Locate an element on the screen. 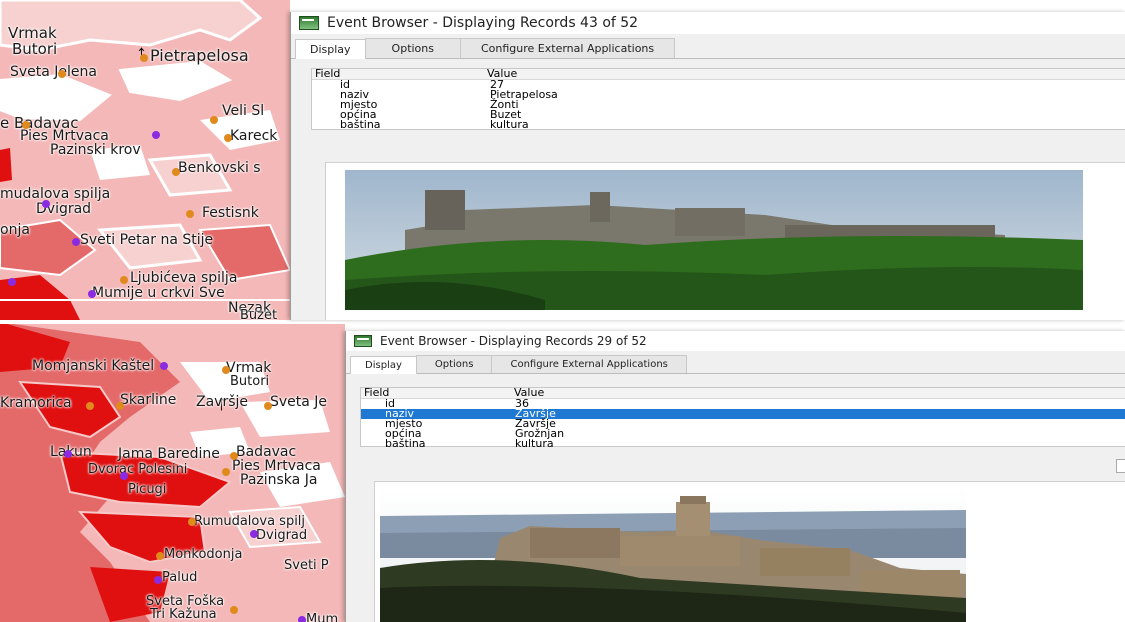  table-row: mjesto Žonti is located at coordinates (718, 104).